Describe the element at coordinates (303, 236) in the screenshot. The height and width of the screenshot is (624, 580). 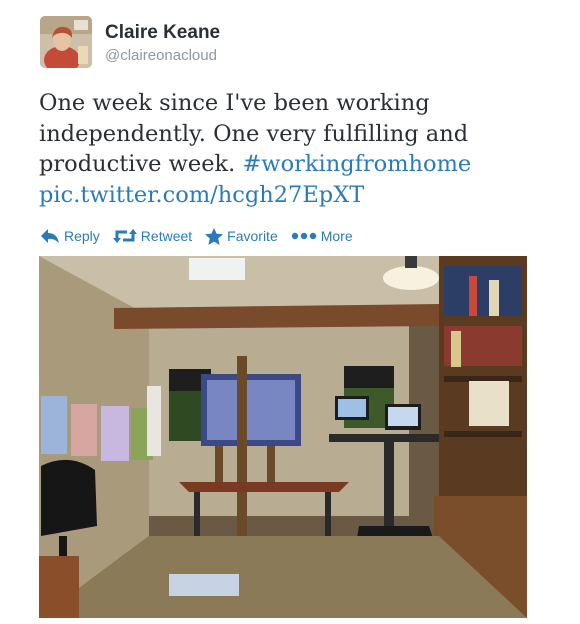
I see `more-dots-icon` at that location.